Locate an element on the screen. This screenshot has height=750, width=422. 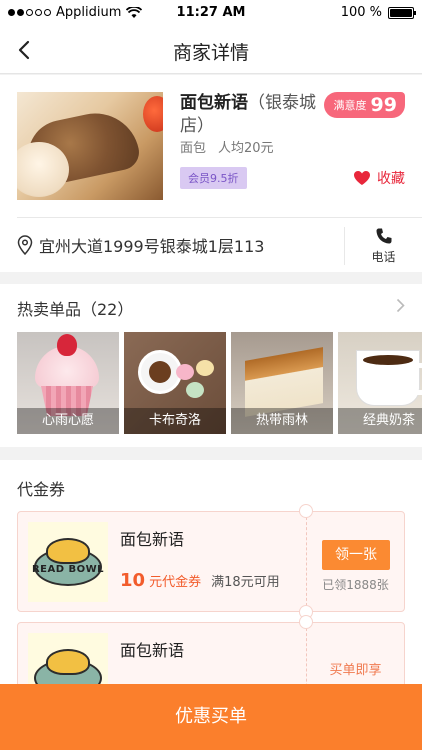
coupon-condition: 满18元可用 is located at coordinates (245, 582).